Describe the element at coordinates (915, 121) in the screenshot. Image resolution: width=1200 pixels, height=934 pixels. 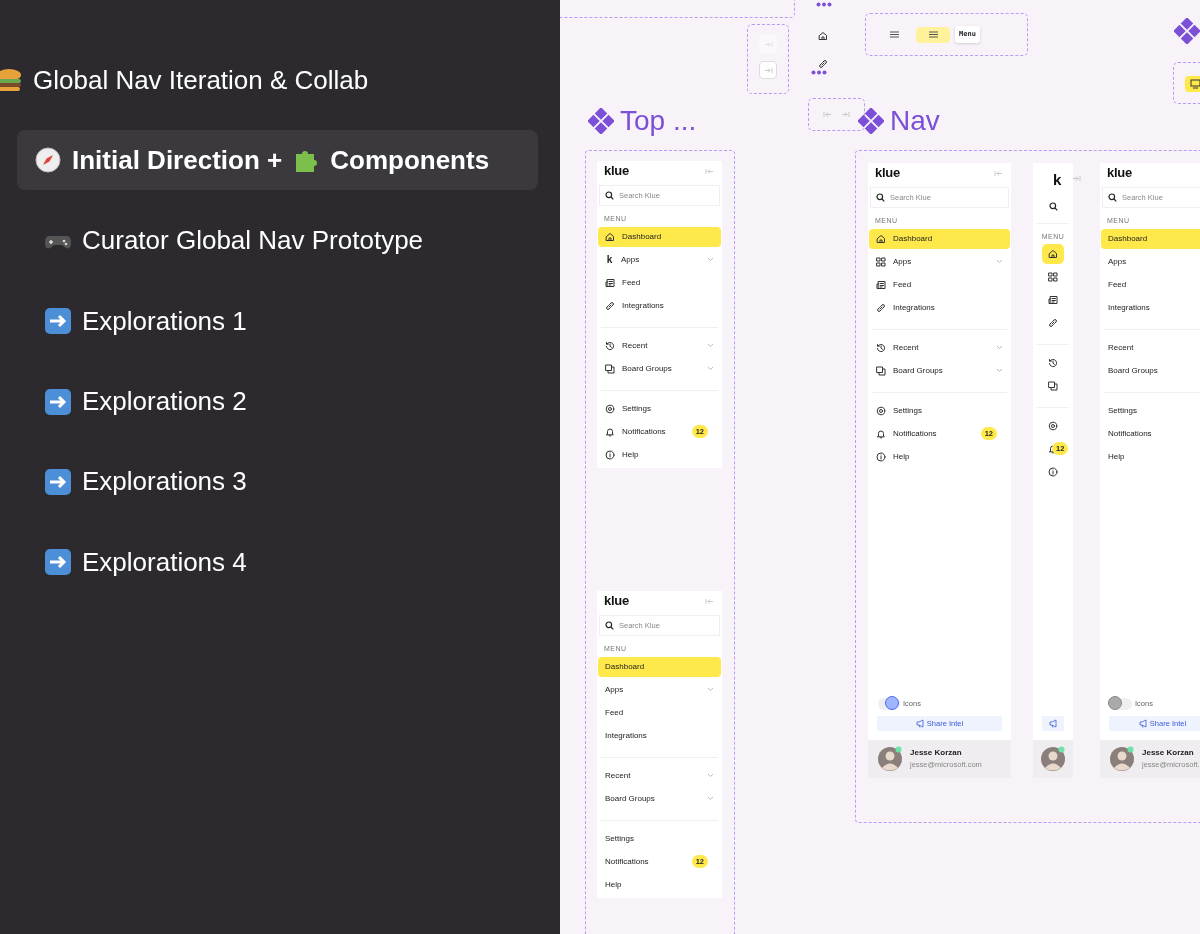
I see `frame-title: Nav` at that location.